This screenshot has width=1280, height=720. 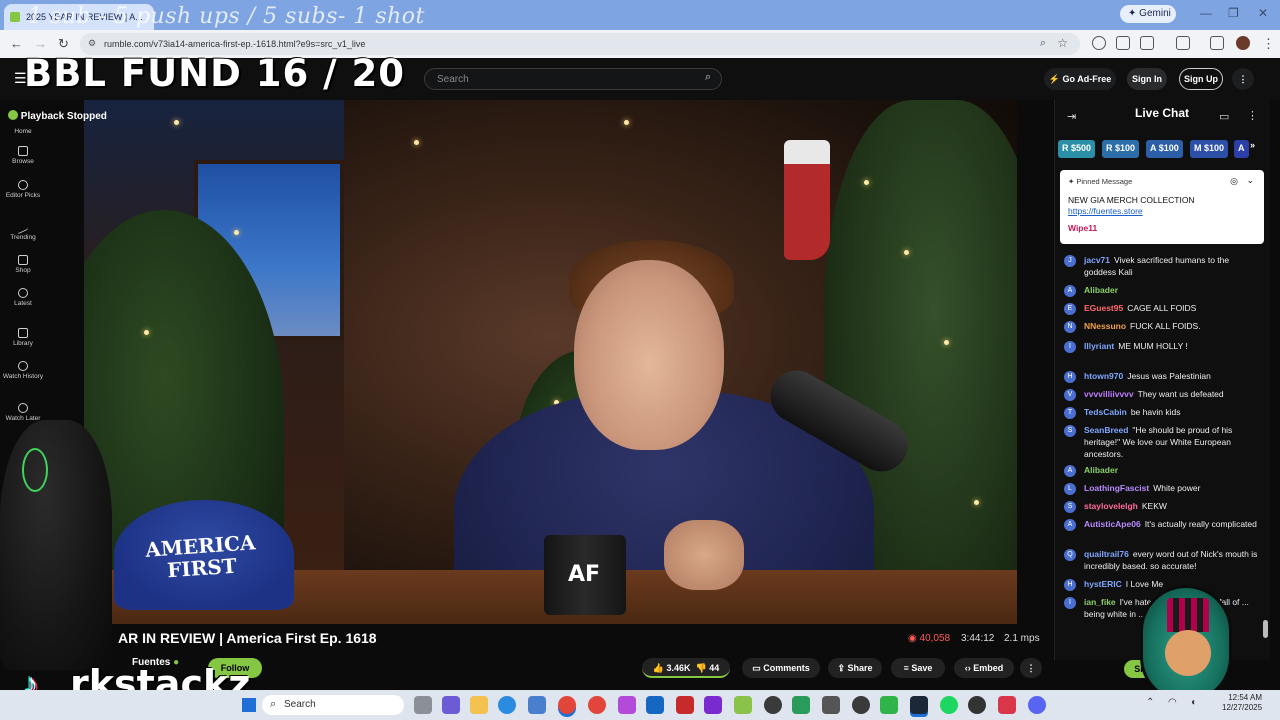 I want to click on rants-next-icon: », so click(x=1252, y=149).